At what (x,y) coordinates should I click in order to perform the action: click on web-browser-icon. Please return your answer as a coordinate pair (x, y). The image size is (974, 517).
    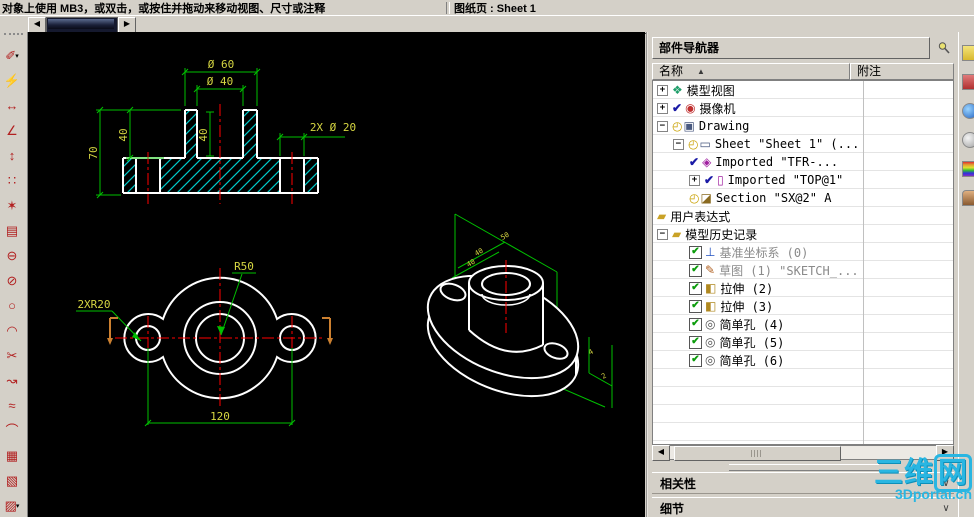
    Looking at the image, I should click on (968, 111).